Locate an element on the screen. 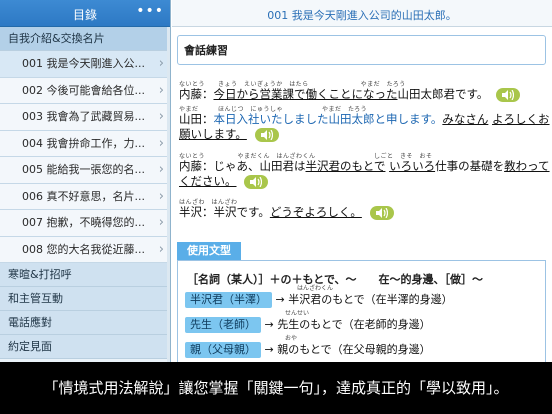 This screenshot has width=552, height=414. sentence-pattern: ［名詞（某人）］＋の＋もとで、～ 在～的身邊、［做］～ is located at coordinates (335, 279).